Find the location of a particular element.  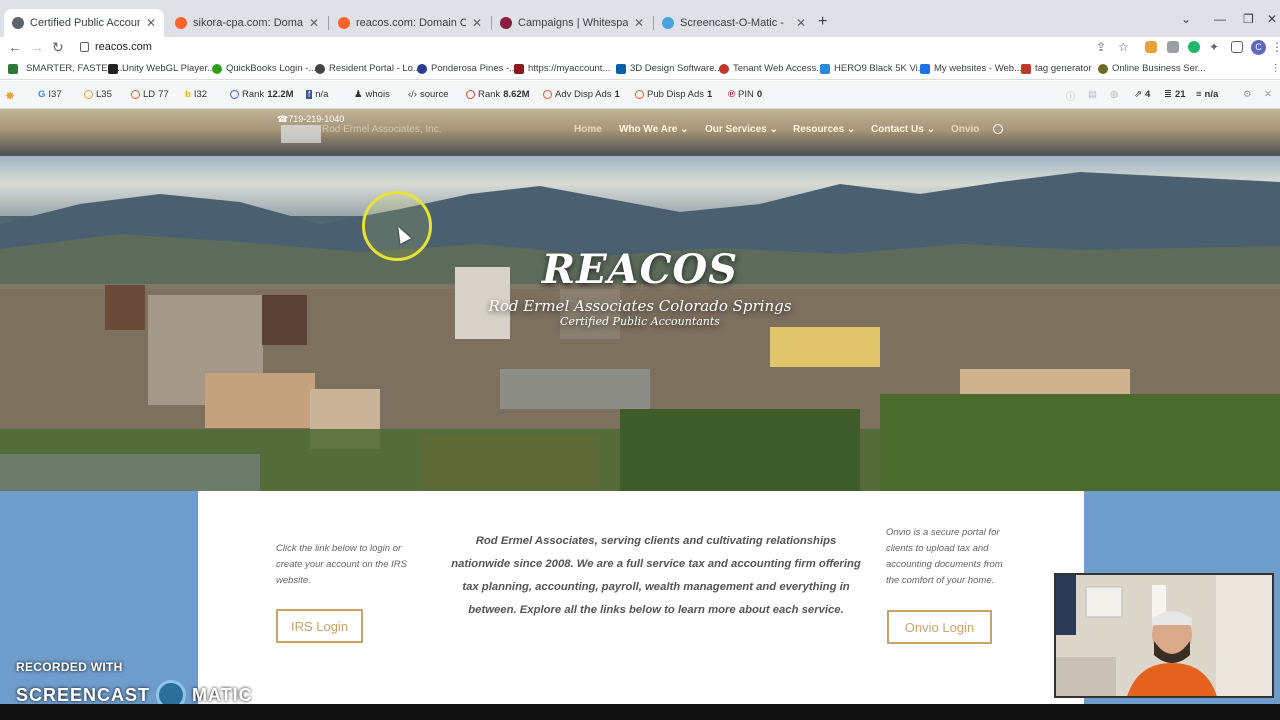

nav-contact-us: Contact Us ⌄ is located at coordinates (903, 129).